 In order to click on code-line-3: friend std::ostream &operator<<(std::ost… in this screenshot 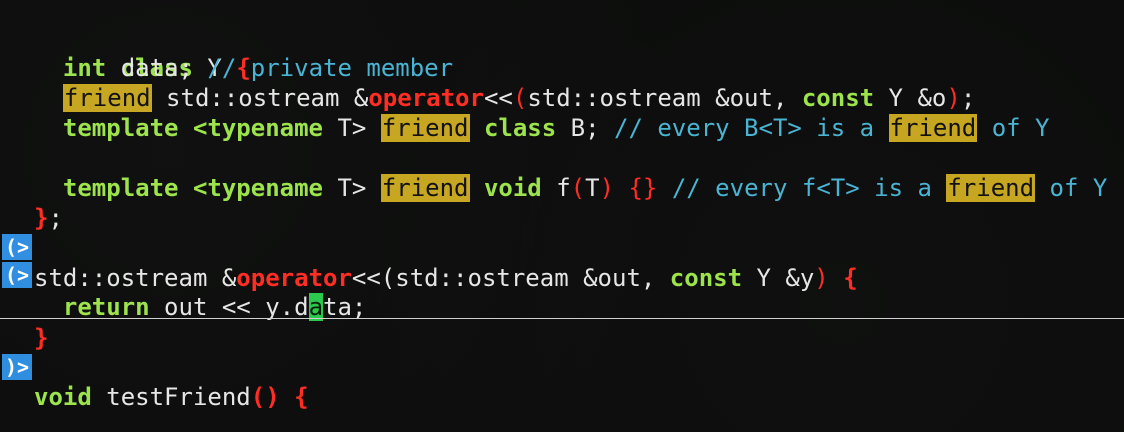, I will do `click(487, 98)`.